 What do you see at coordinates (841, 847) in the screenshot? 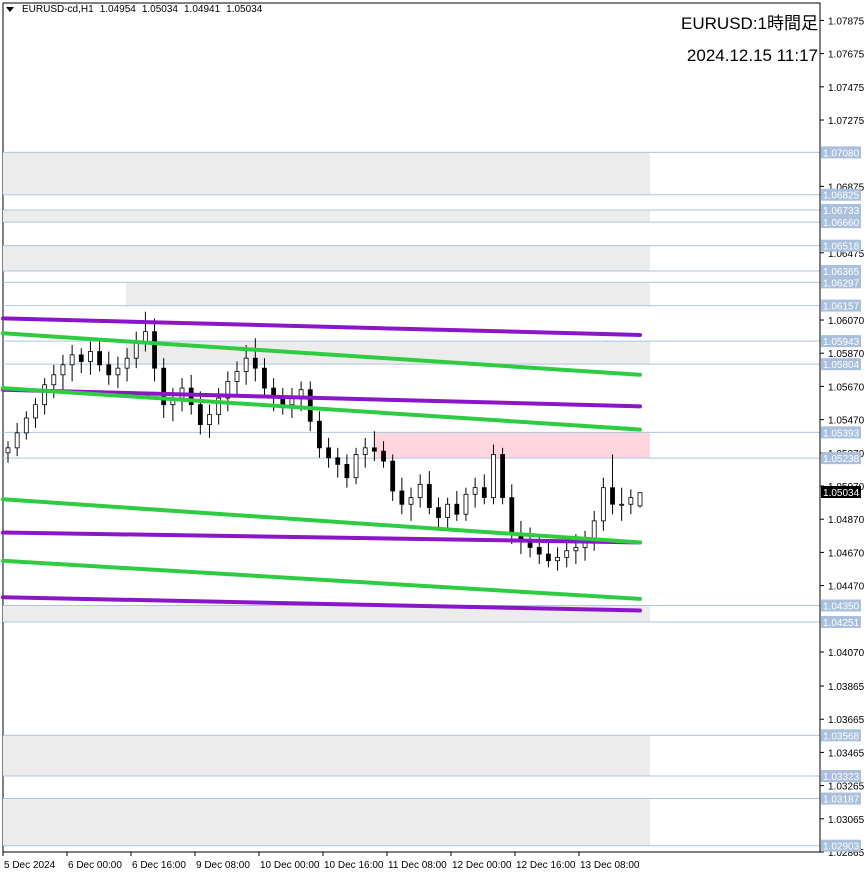
I see `level-badge-label: 1.02903` at bounding box center [841, 847].